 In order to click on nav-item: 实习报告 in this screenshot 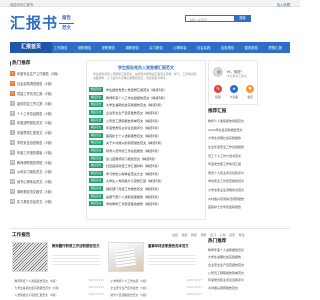, I will do `click(156, 47)`.